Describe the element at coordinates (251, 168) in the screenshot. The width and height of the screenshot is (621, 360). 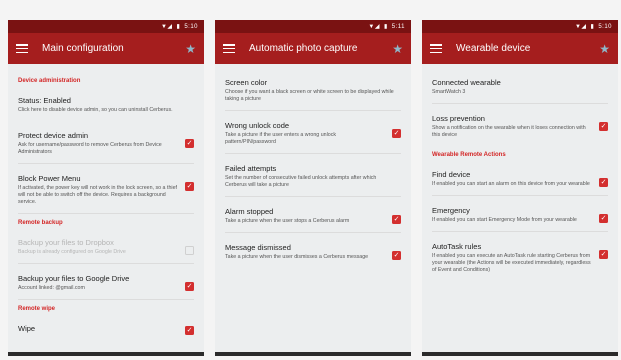
I see `pref-title: Failed attempts` at that location.